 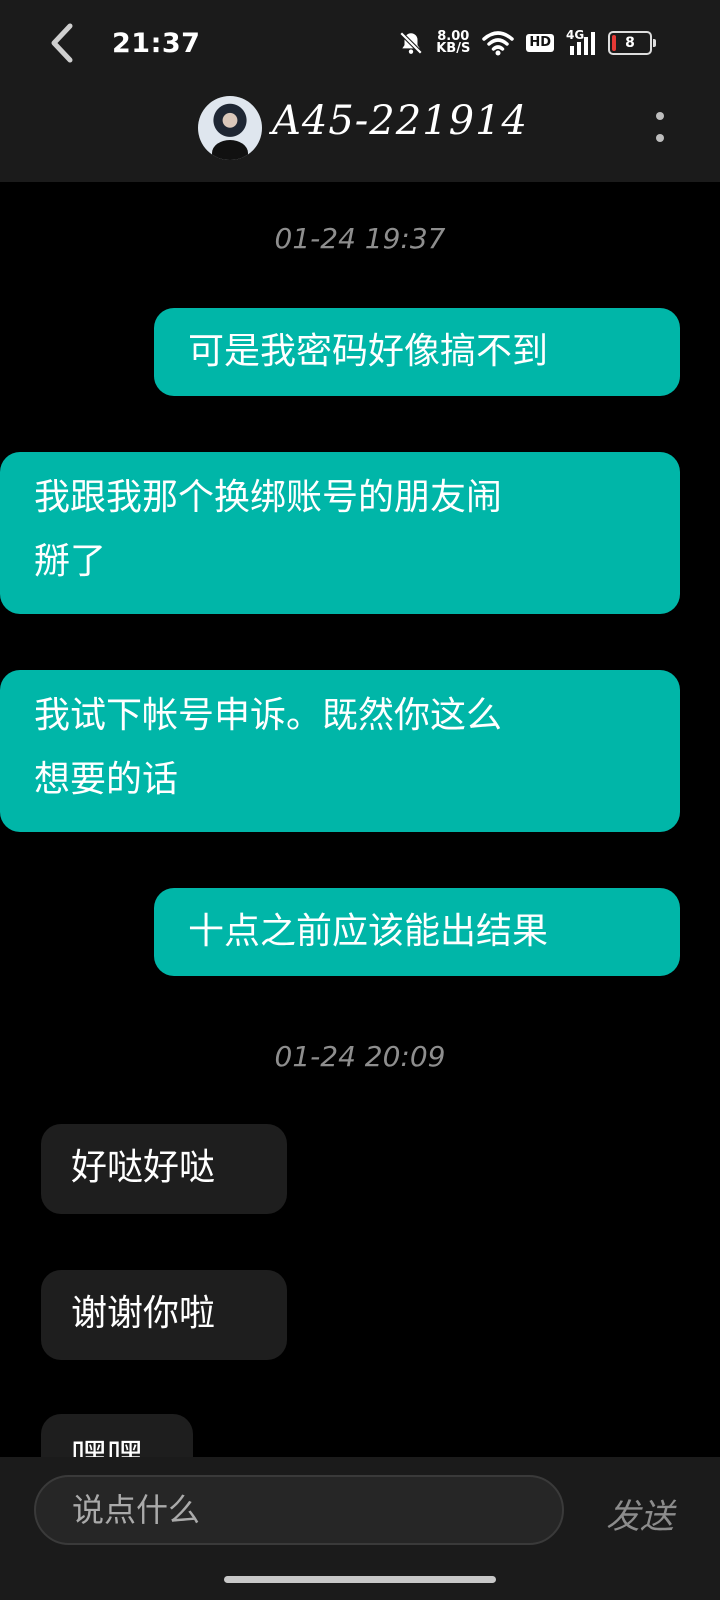 What do you see at coordinates (498, 43) in the screenshot?
I see `wifi-icon` at bounding box center [498, 43].